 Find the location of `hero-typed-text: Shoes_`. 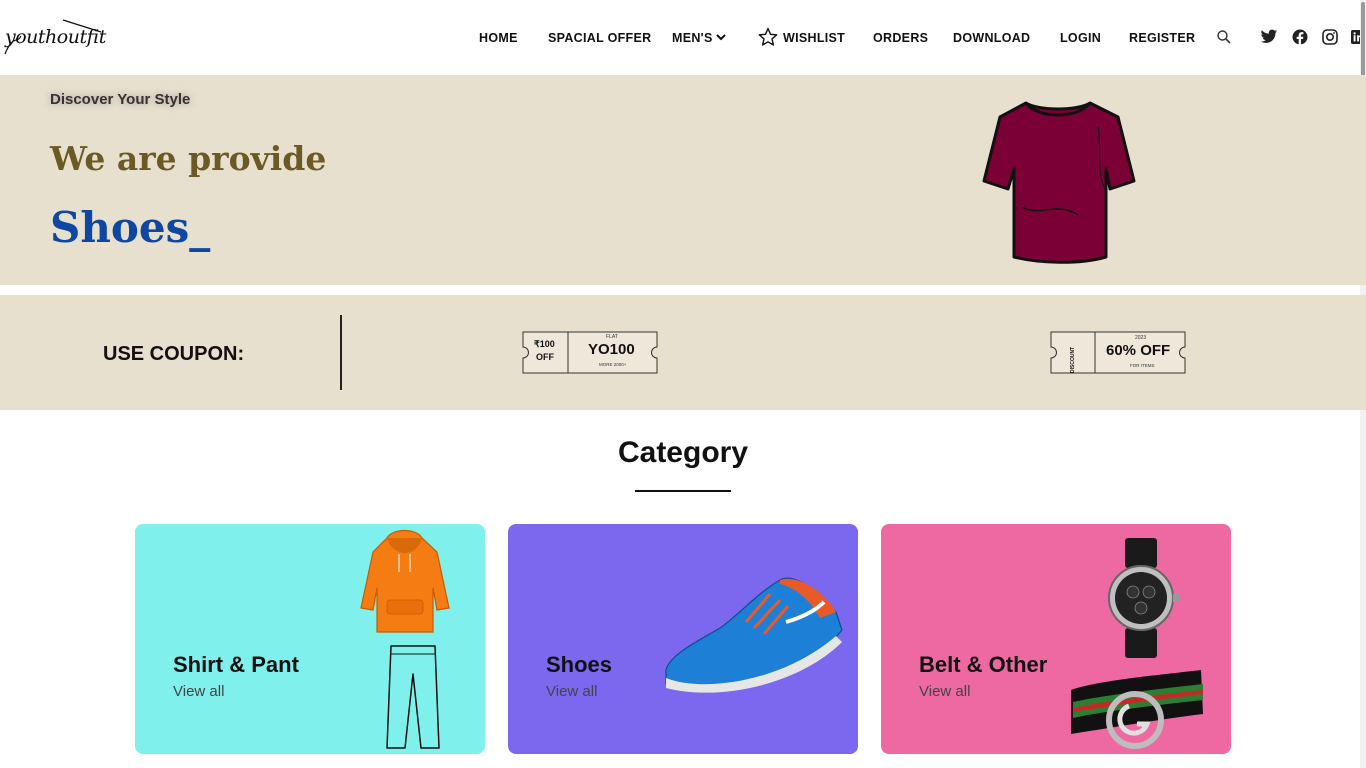

hero-typed-text: Shoes_ is located at coordinates (130, 227).